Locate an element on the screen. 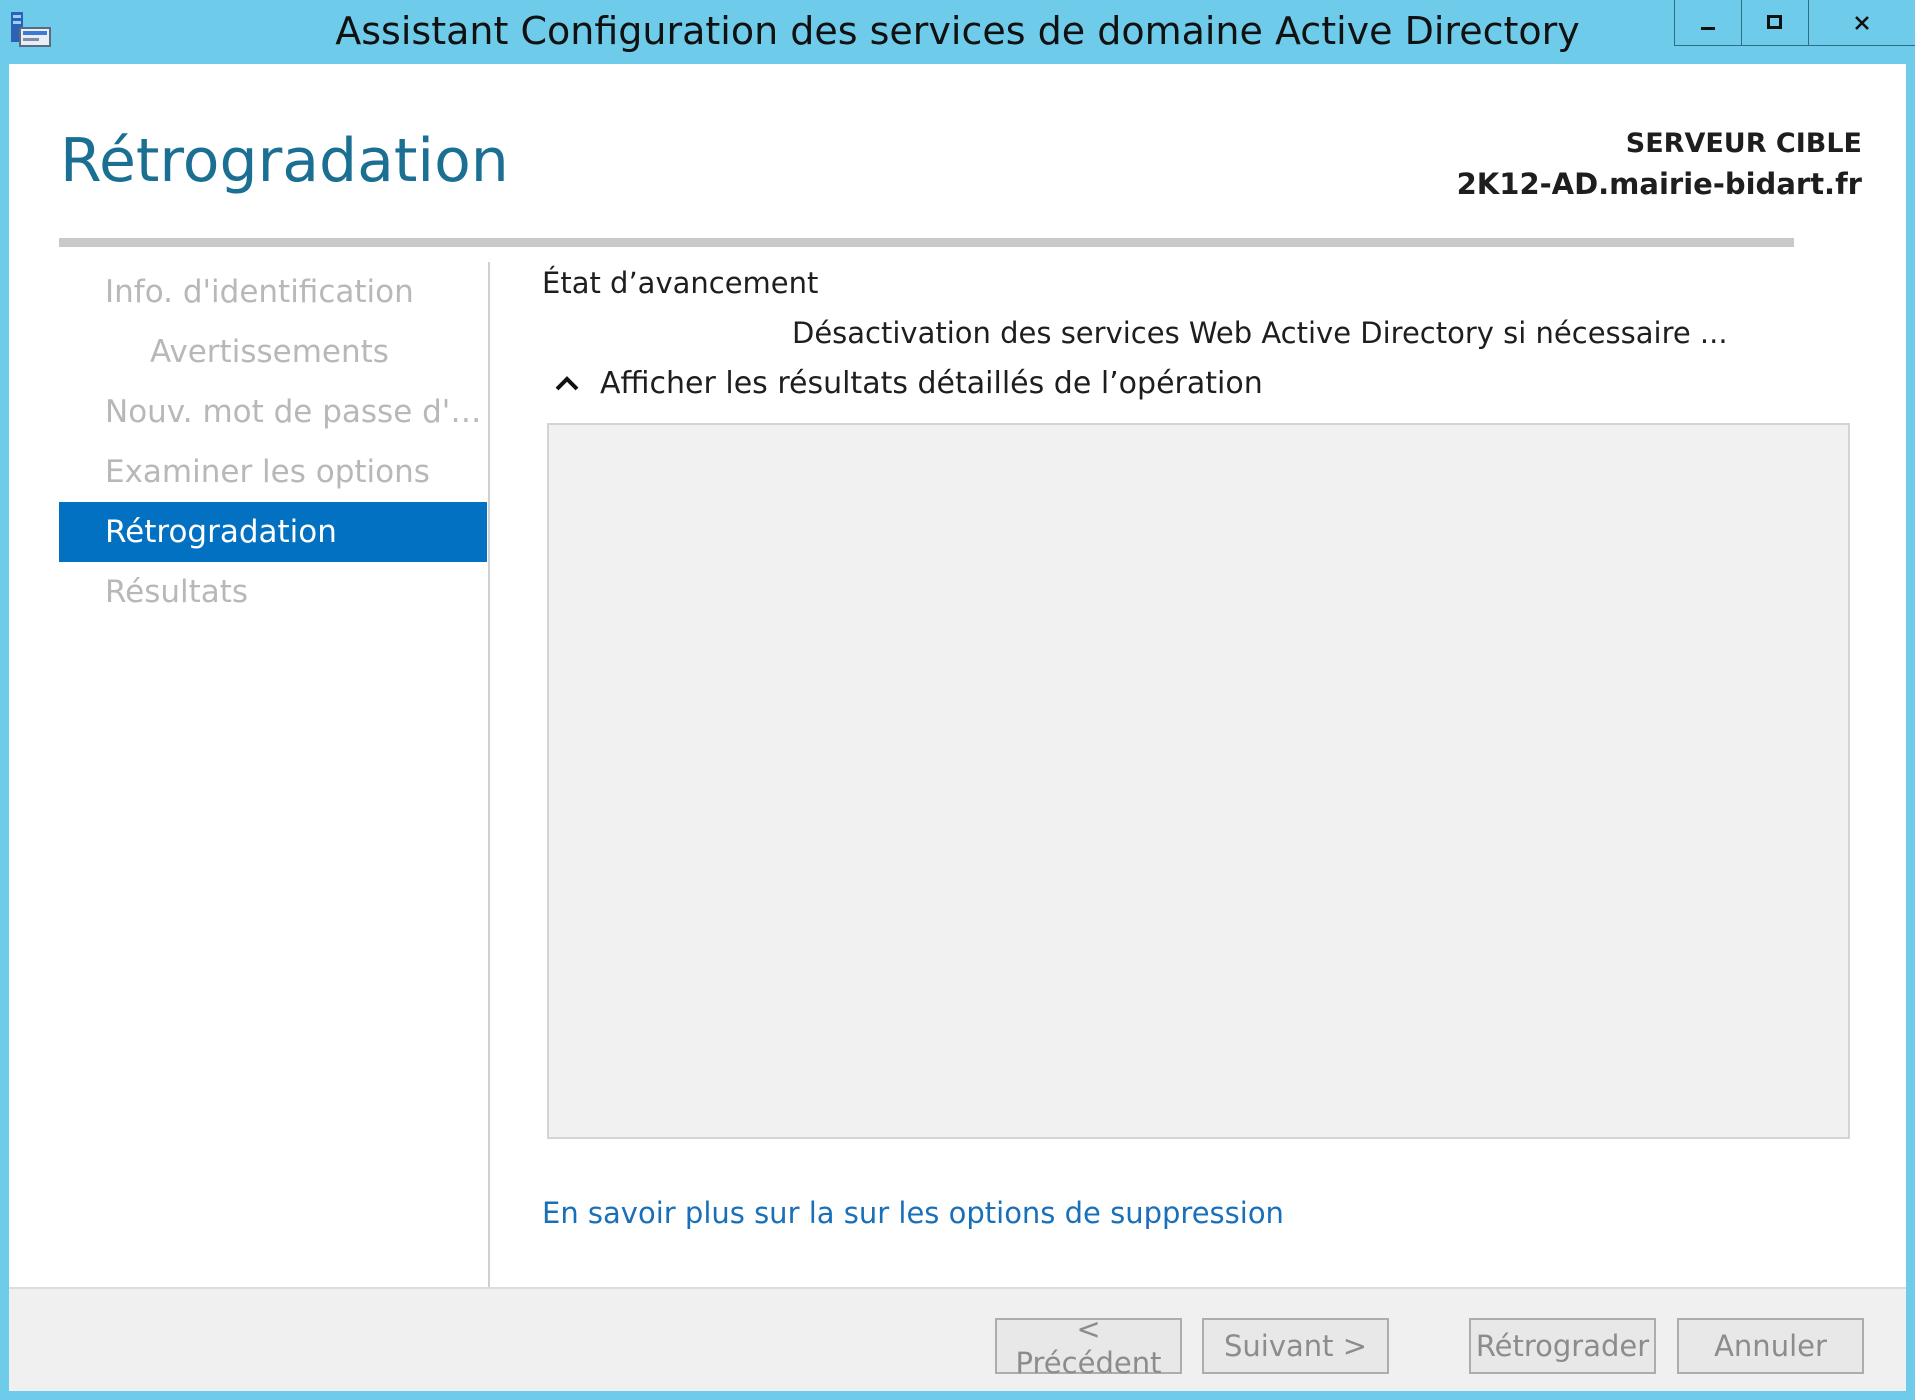 The height and width of the screenshot is (1400, 1915). window-controls is located at coordinates (1794, 23).